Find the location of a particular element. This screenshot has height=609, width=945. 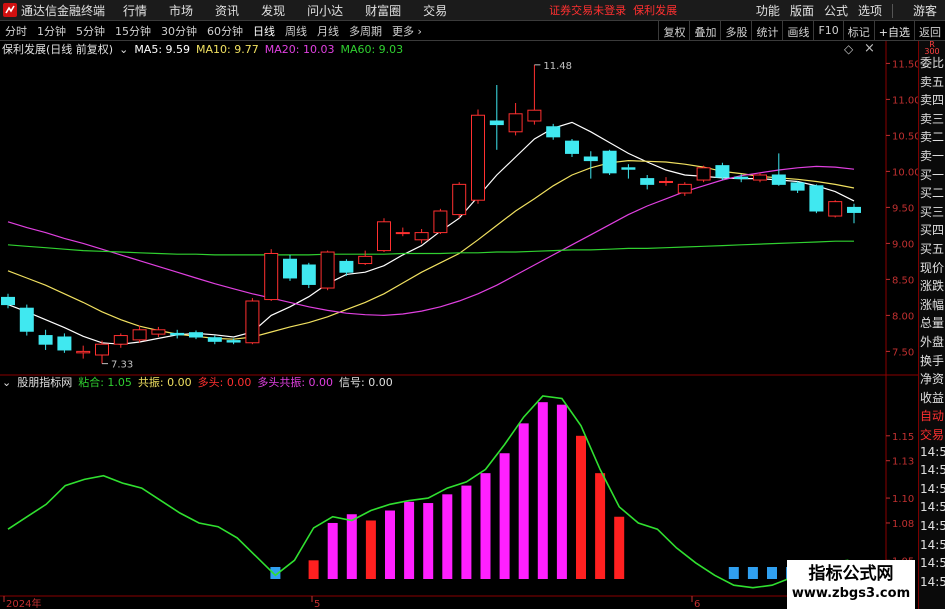

period-15min: 15分钟 is located at coordinates (133, 31).